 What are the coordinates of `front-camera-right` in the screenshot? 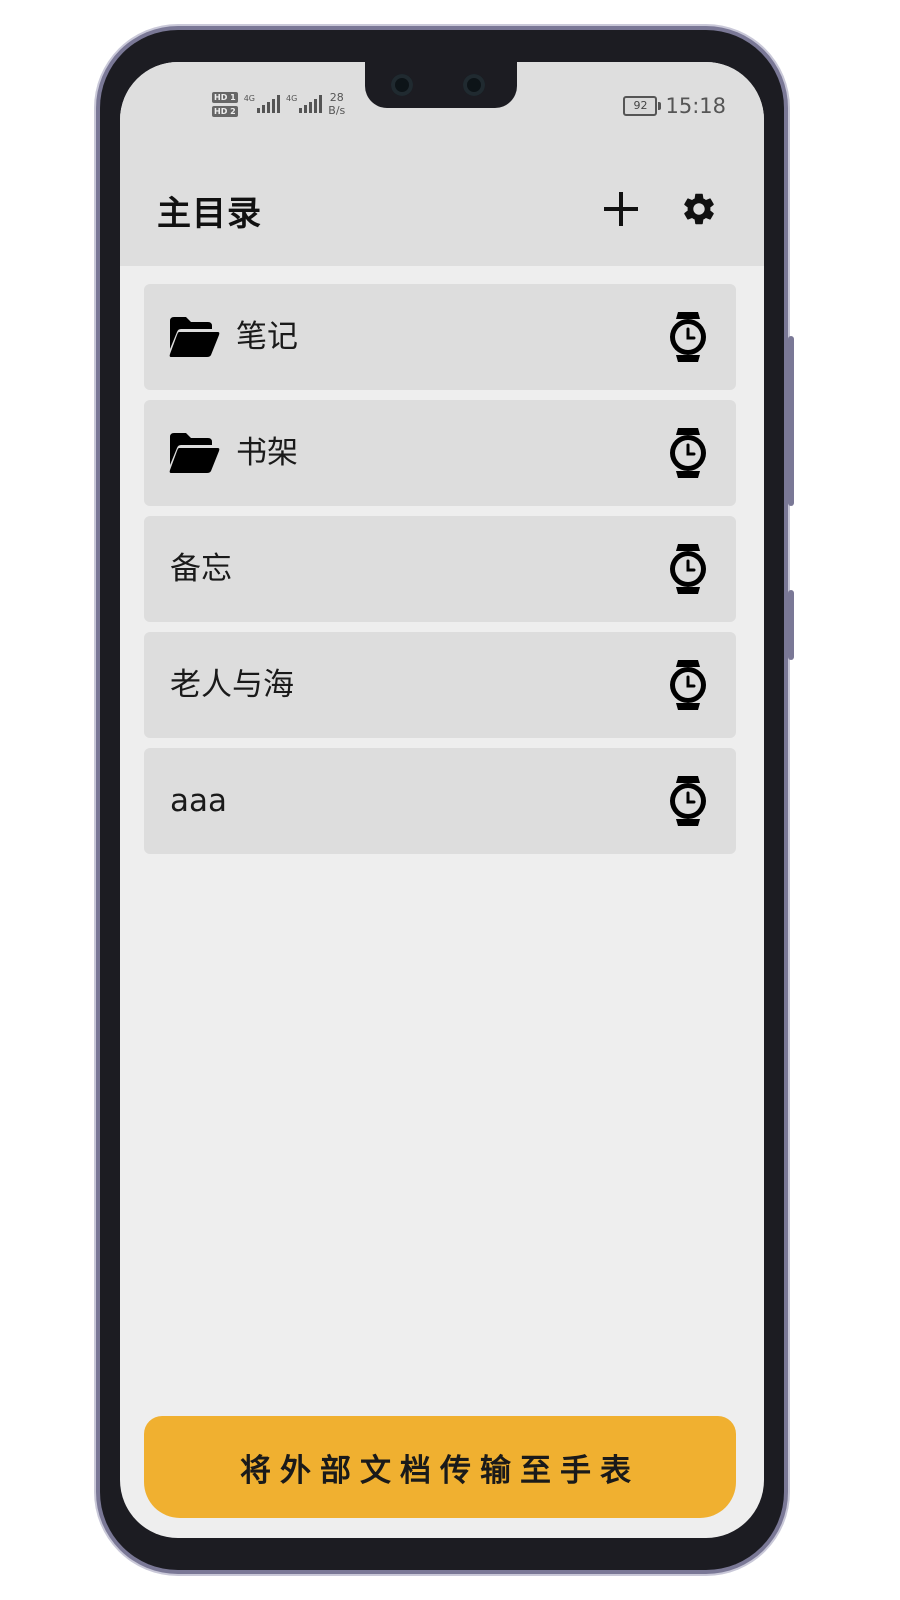 It's located at (474, 85).